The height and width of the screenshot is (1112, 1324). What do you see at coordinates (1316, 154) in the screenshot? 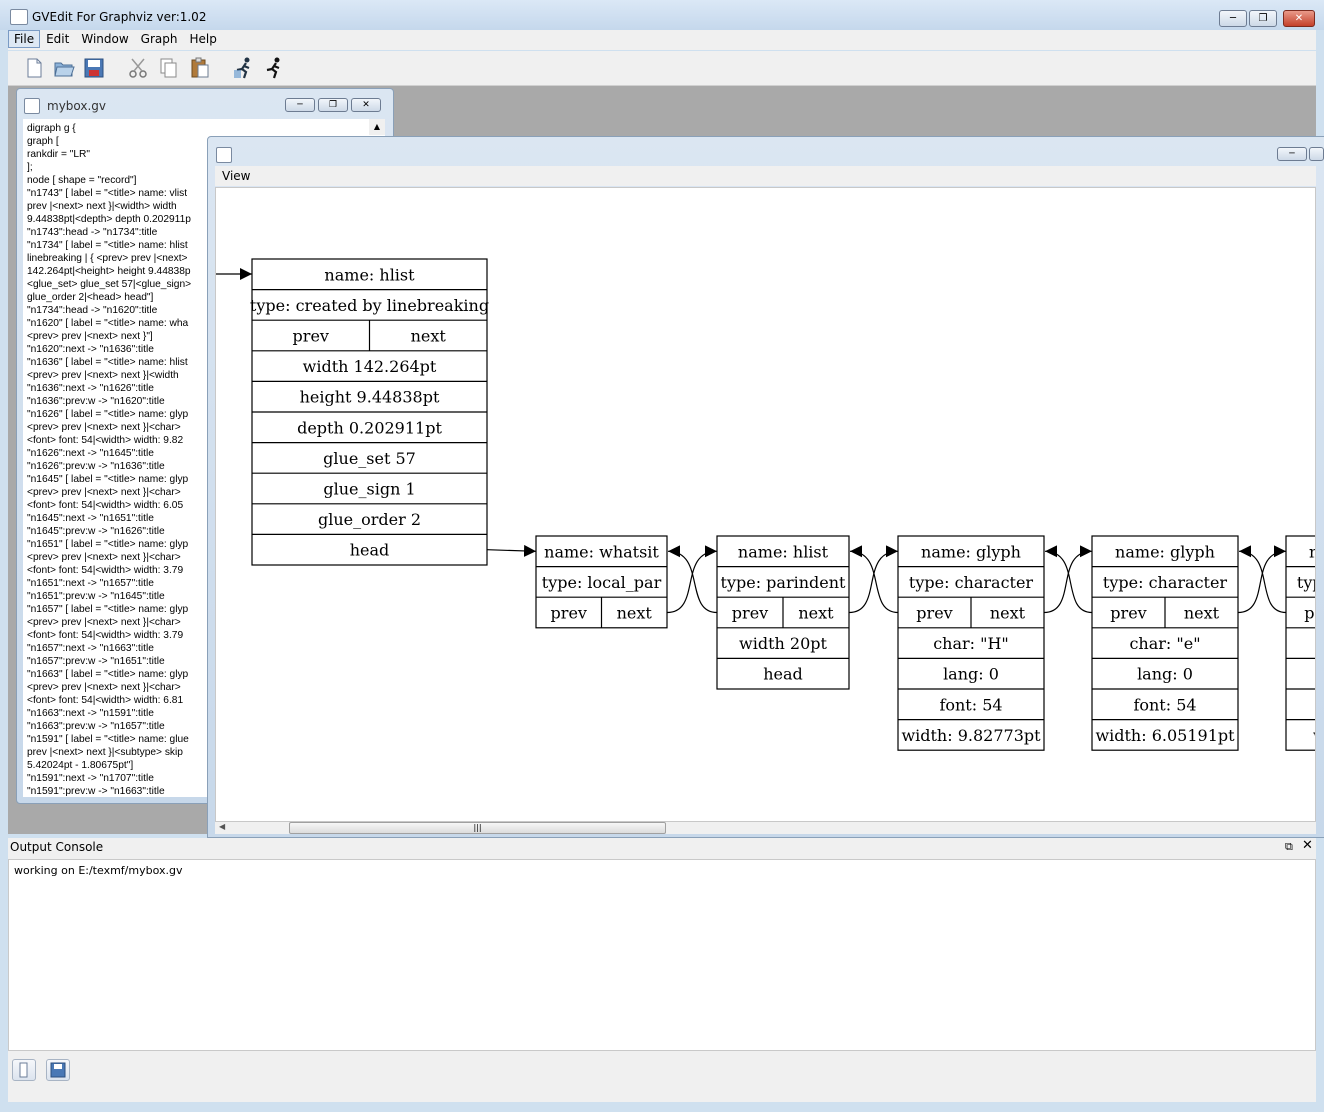
I see `graph-window-maximize-button` at bounding box center [1316, 154].